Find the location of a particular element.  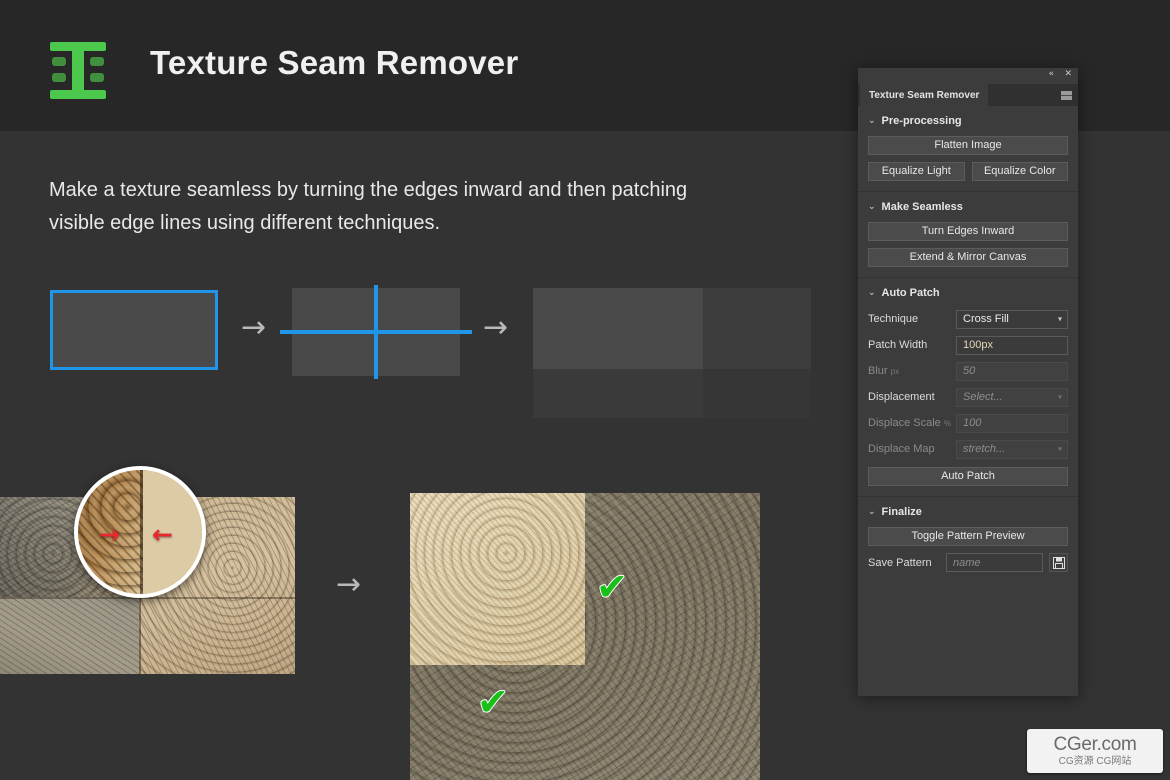

tile-top-right is located at coordinates (757, 328).